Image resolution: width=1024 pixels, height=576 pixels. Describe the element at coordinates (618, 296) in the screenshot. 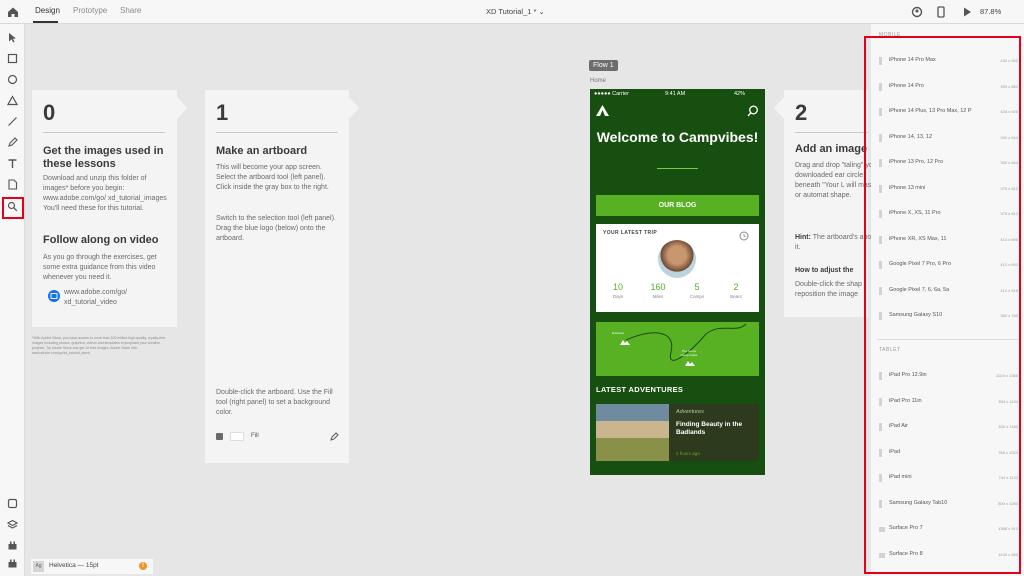

I see `stat-label: Days` at that location.